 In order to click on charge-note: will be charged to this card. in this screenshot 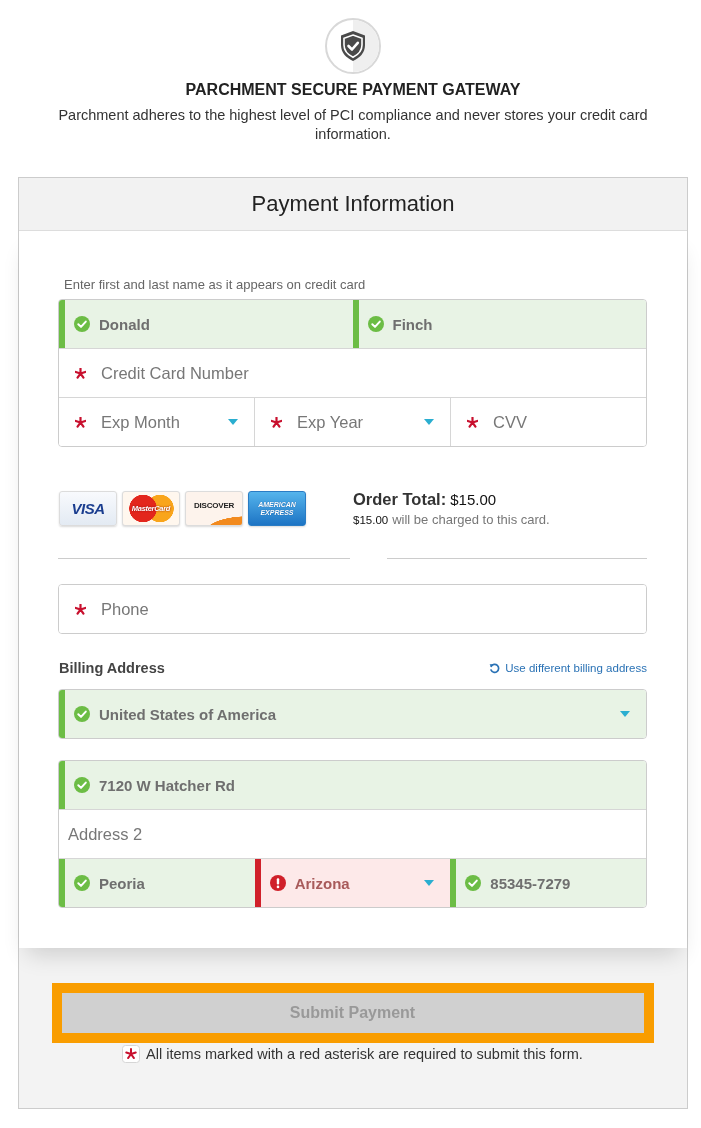, I will do `click(471, 519)`.